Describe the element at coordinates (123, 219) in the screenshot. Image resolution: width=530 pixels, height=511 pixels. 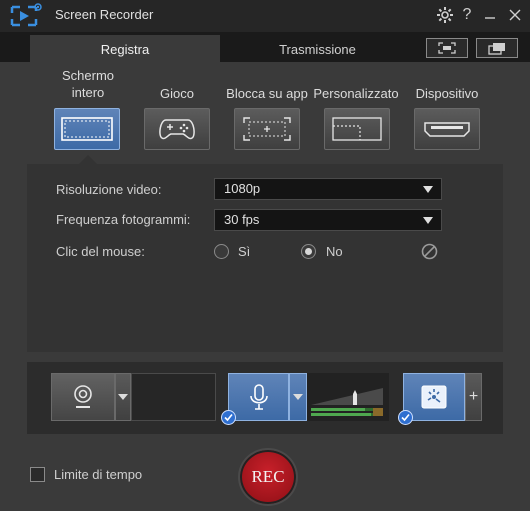
I see `framerate-label: Frequenza fotogrammi:` at that location.